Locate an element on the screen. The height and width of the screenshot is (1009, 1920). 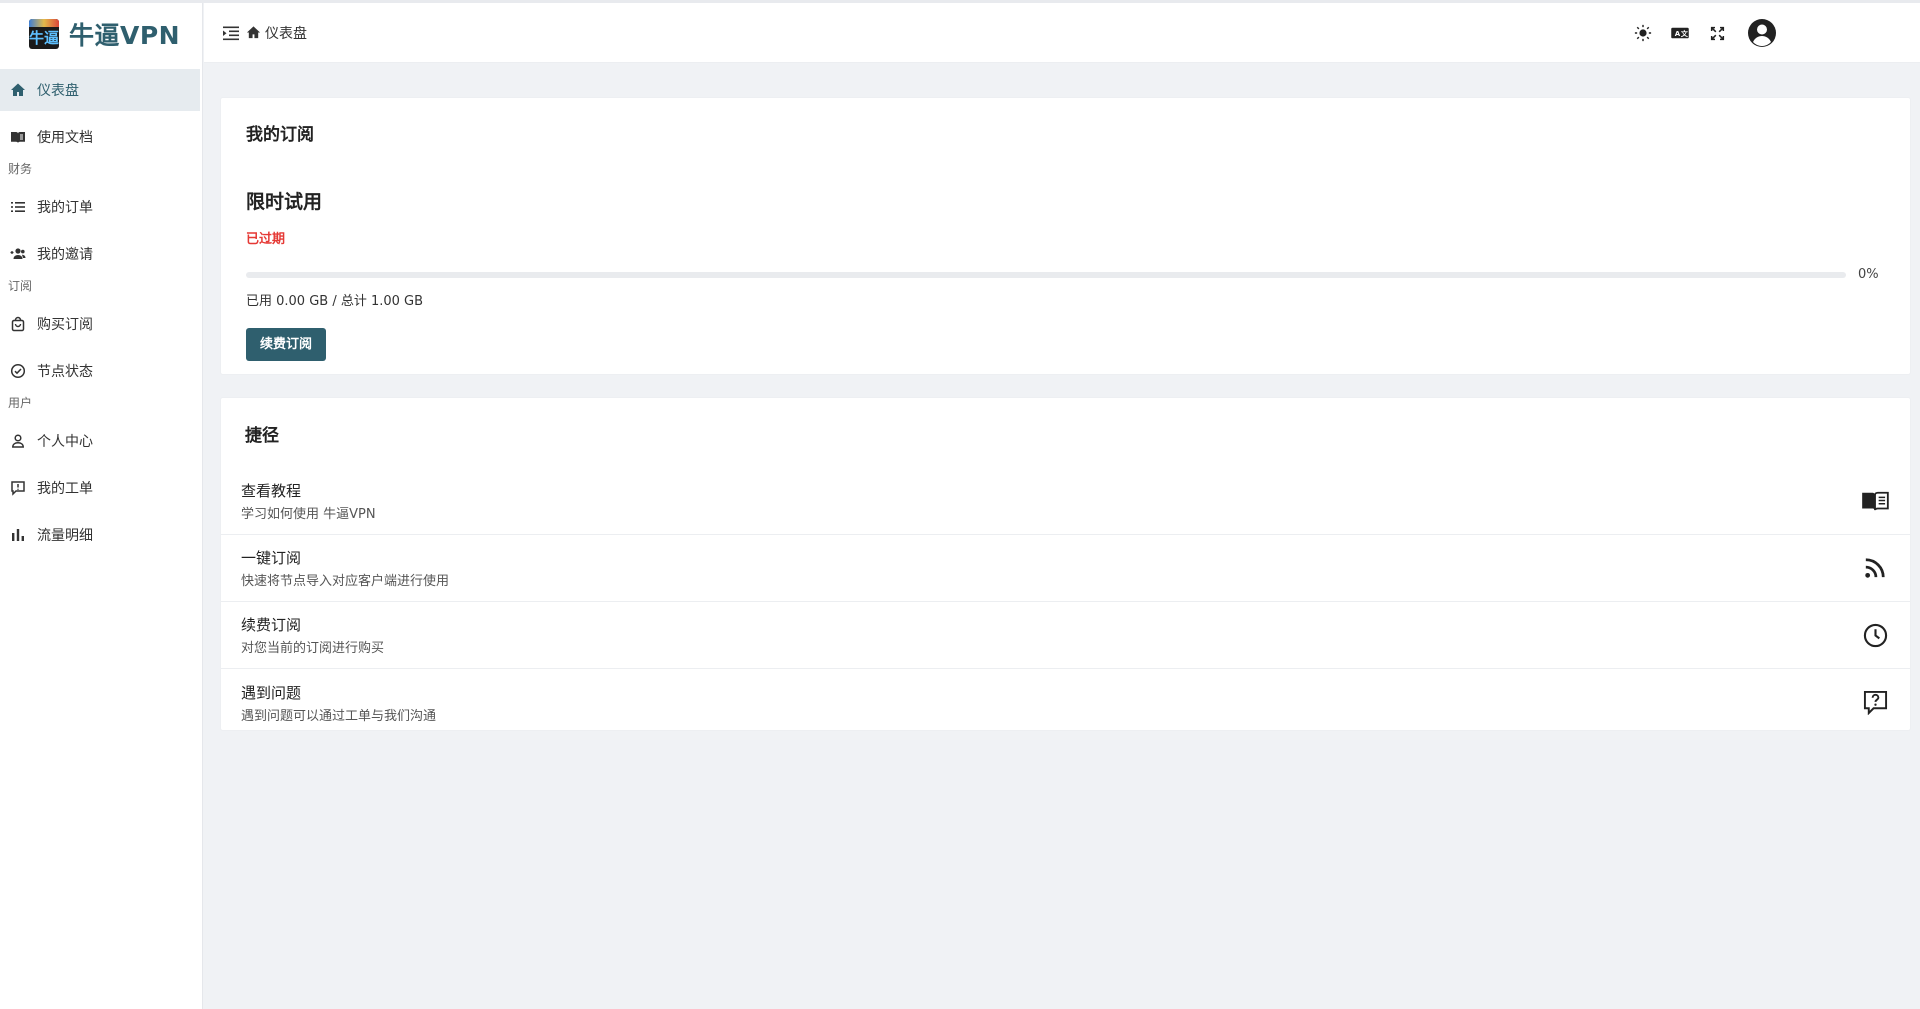
sidebar-section-user: 用户 is located at coordinates (20, 403).